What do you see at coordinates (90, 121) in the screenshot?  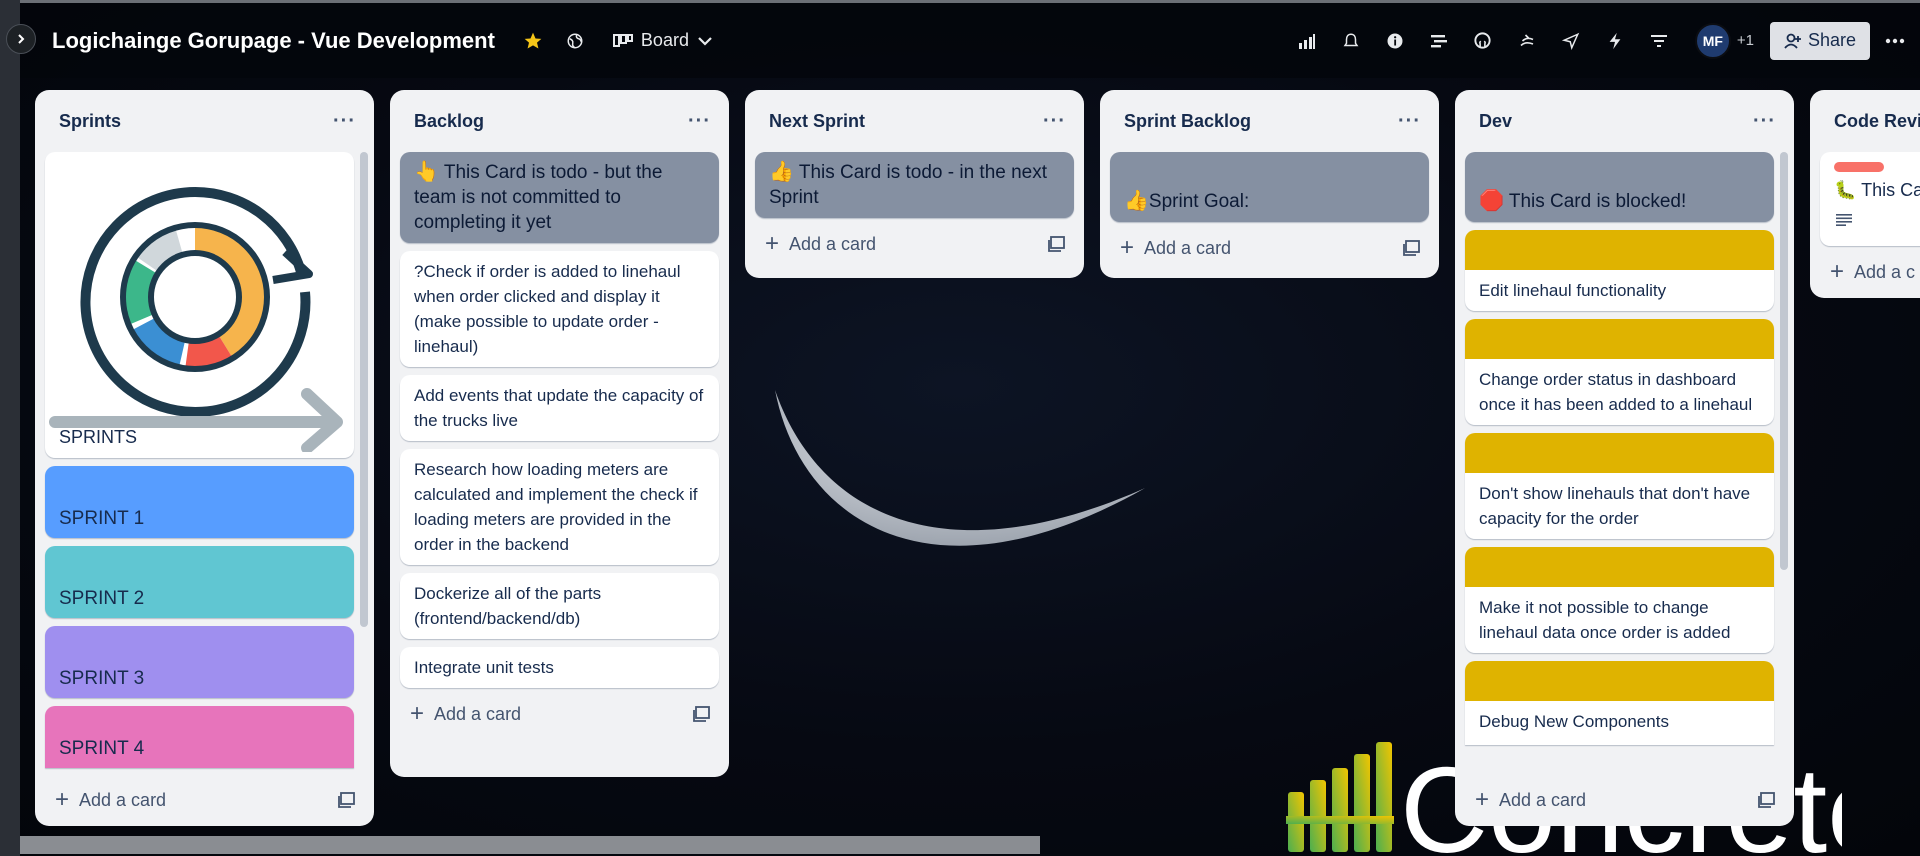 I see `list-title: Sprints` at bounding box center [90, 121].